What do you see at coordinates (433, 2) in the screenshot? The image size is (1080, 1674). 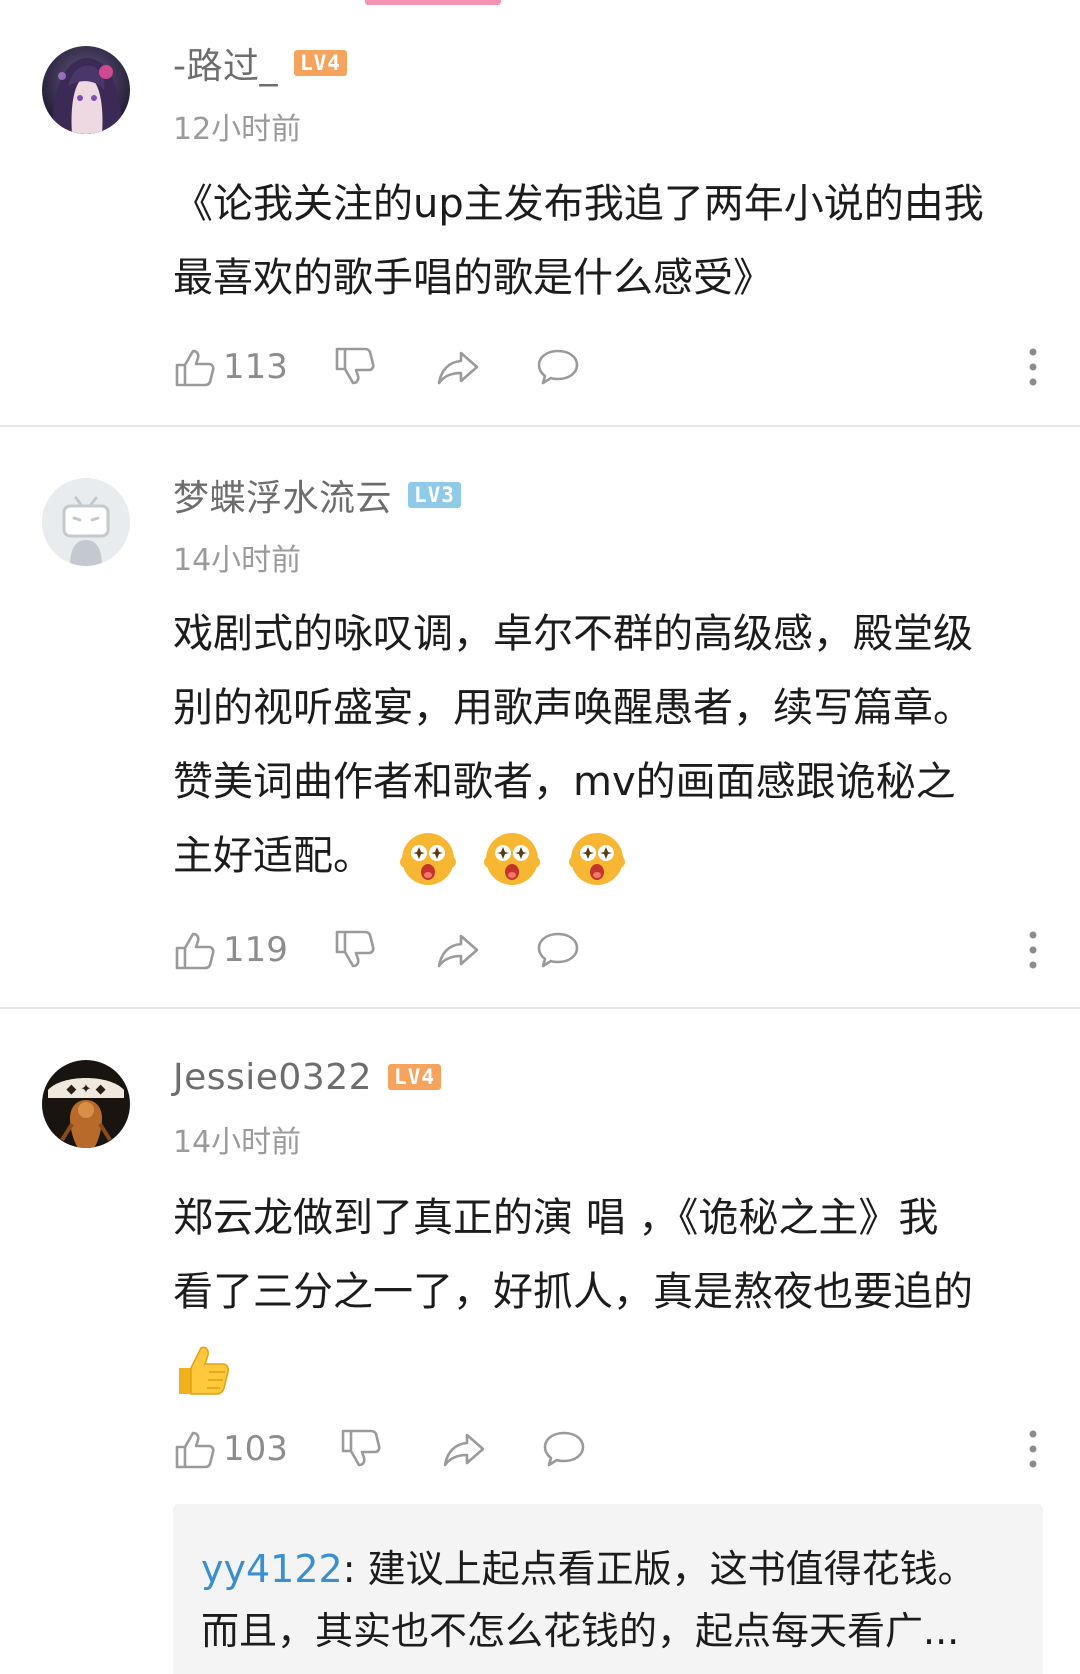 I see `active-tab-indicator` at bounding box center [433, 2].